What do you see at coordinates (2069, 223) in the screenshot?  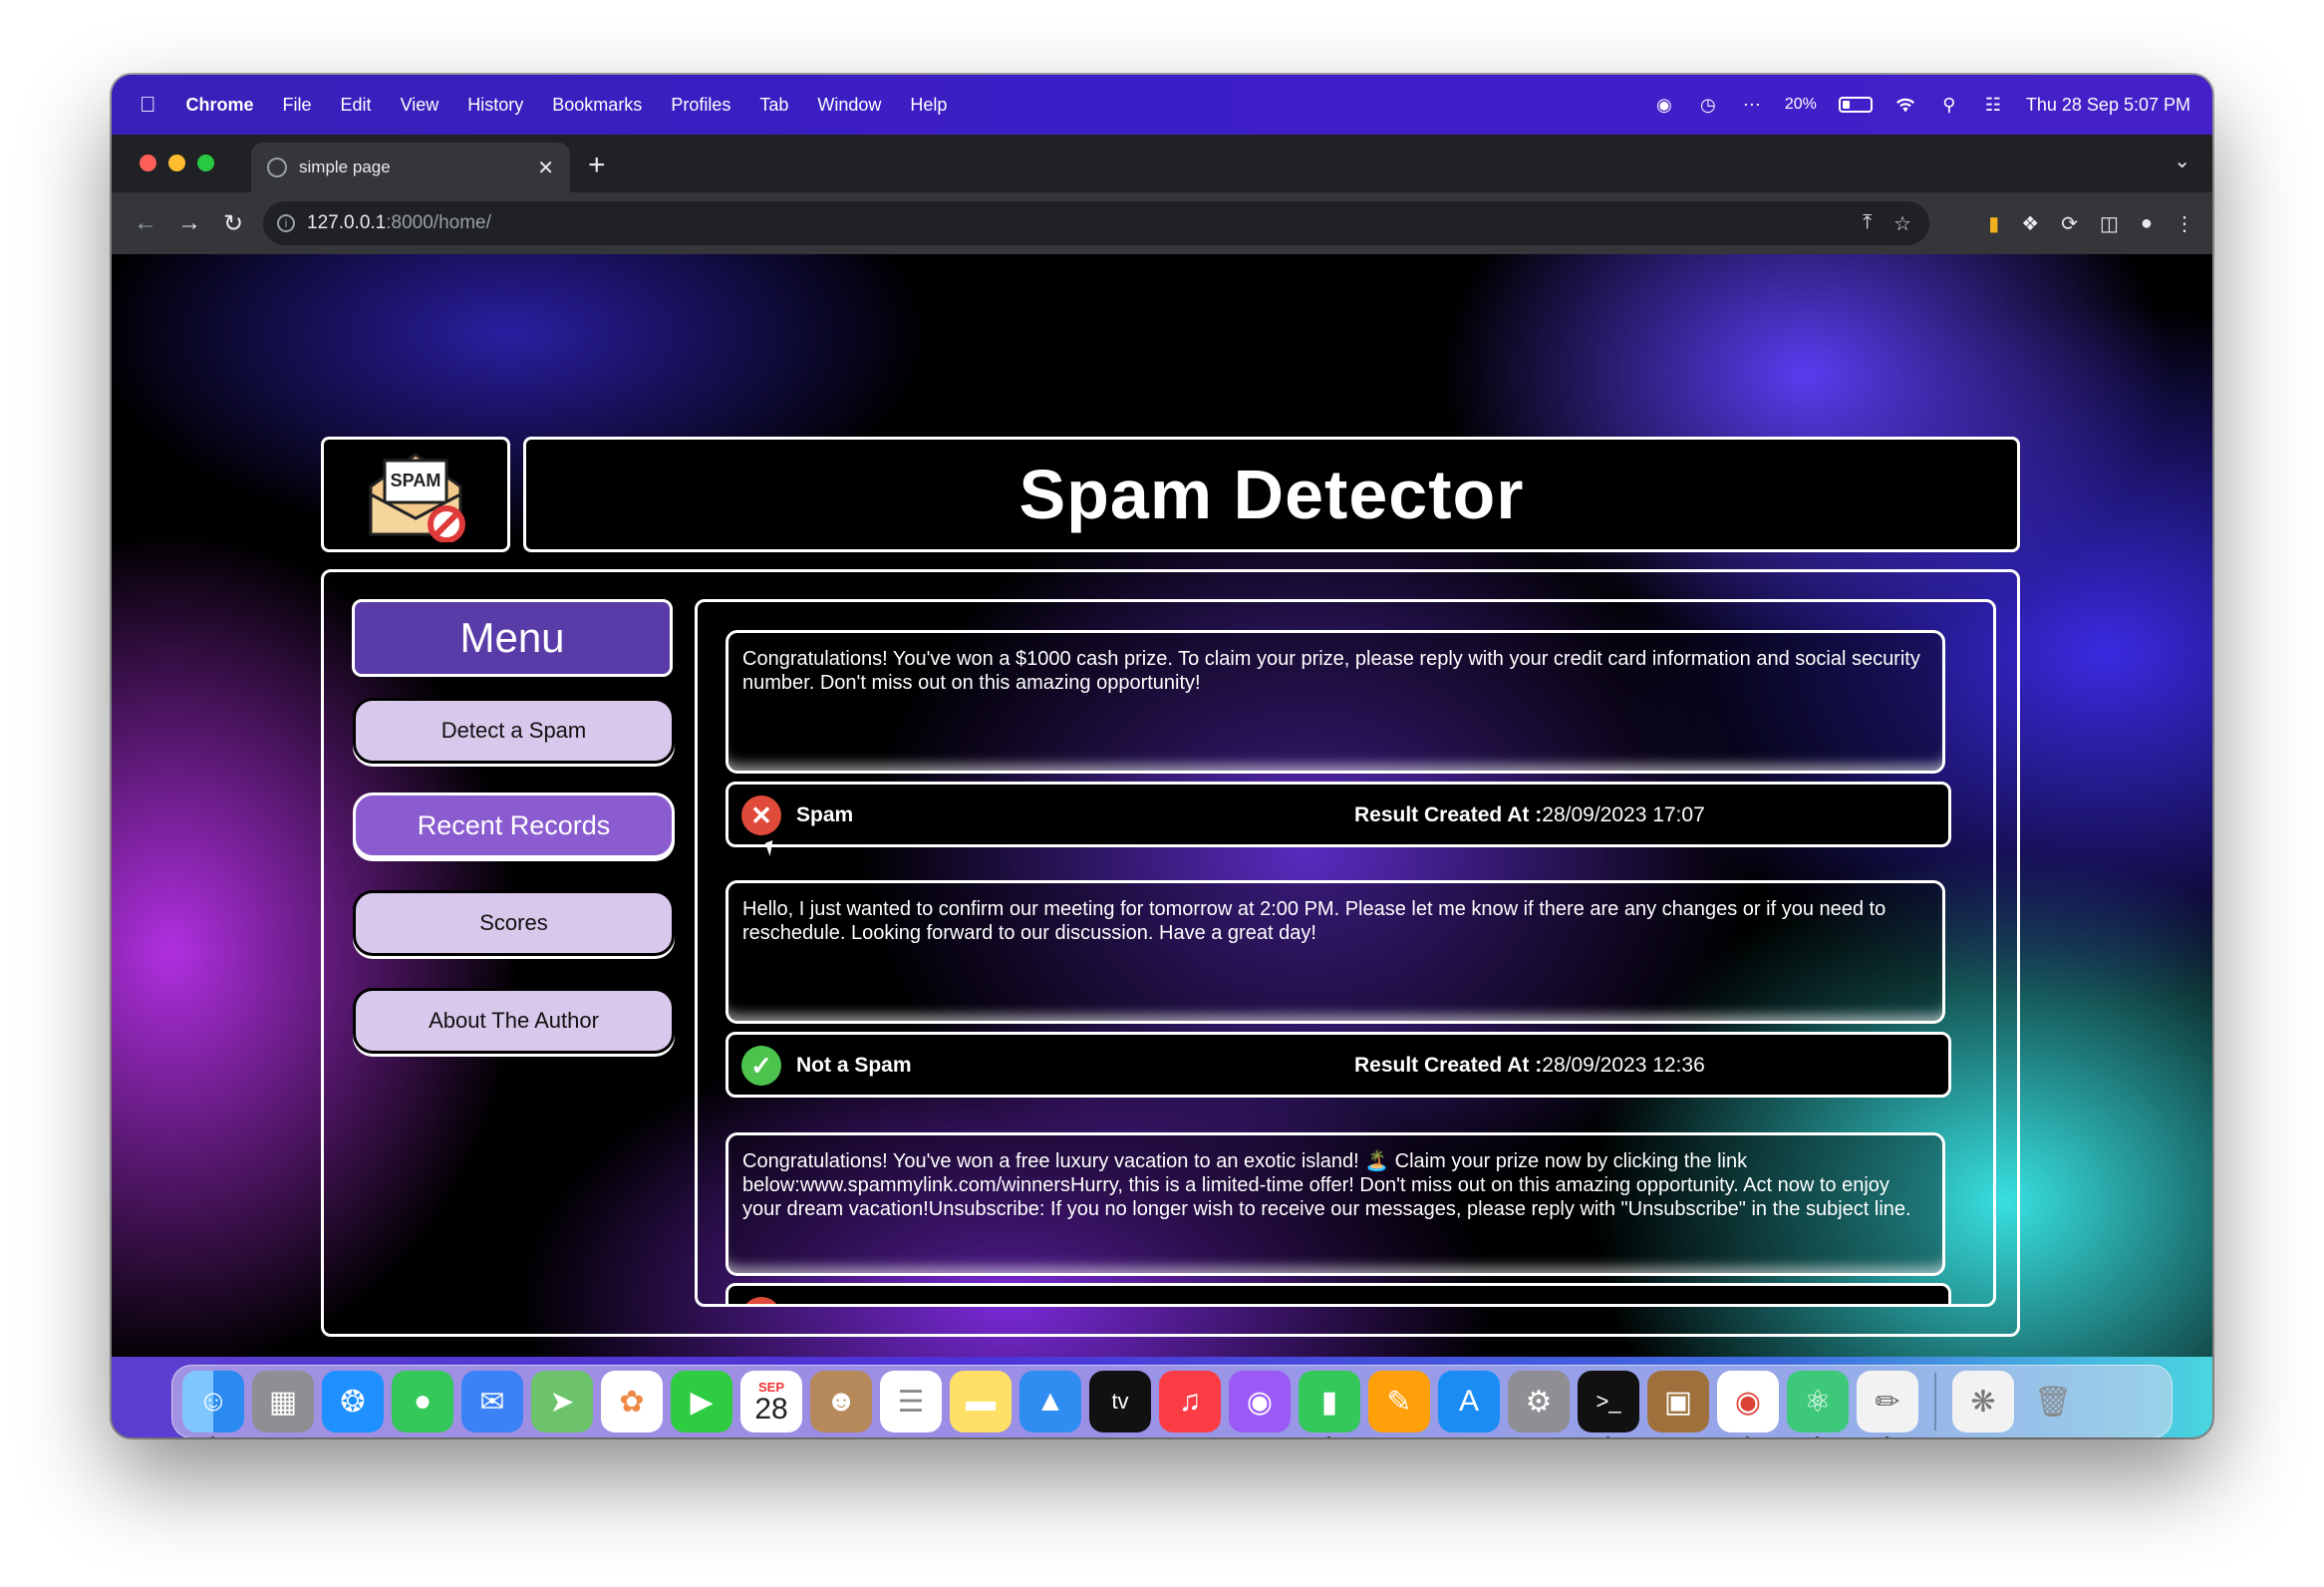 I see `performance-icon: ⟳` at bounding box center [2069, 223].